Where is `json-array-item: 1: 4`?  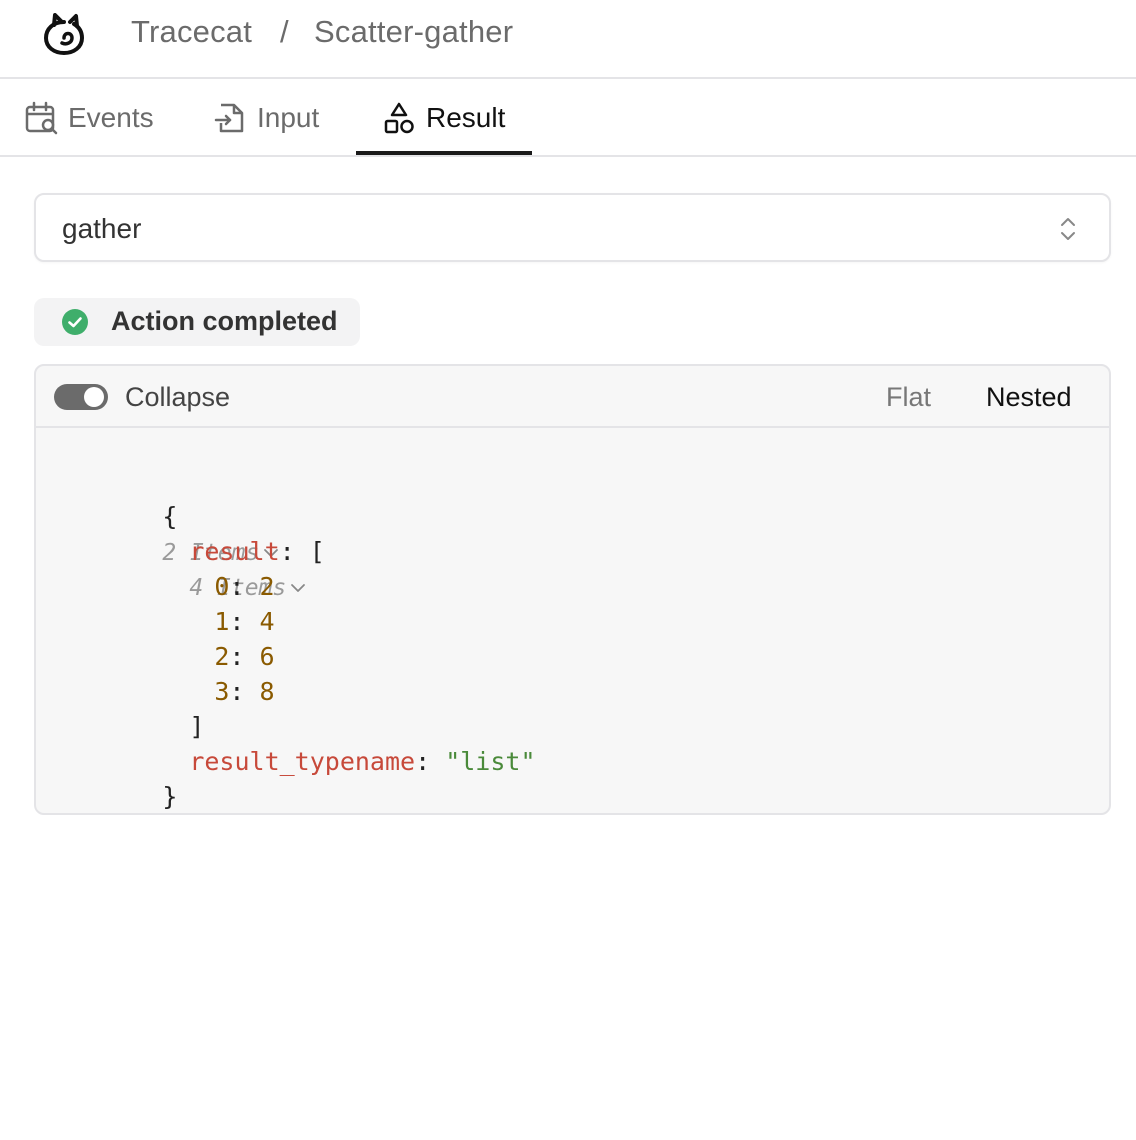
json-array-item: 1: 4 is located at coordinates (244, 621).